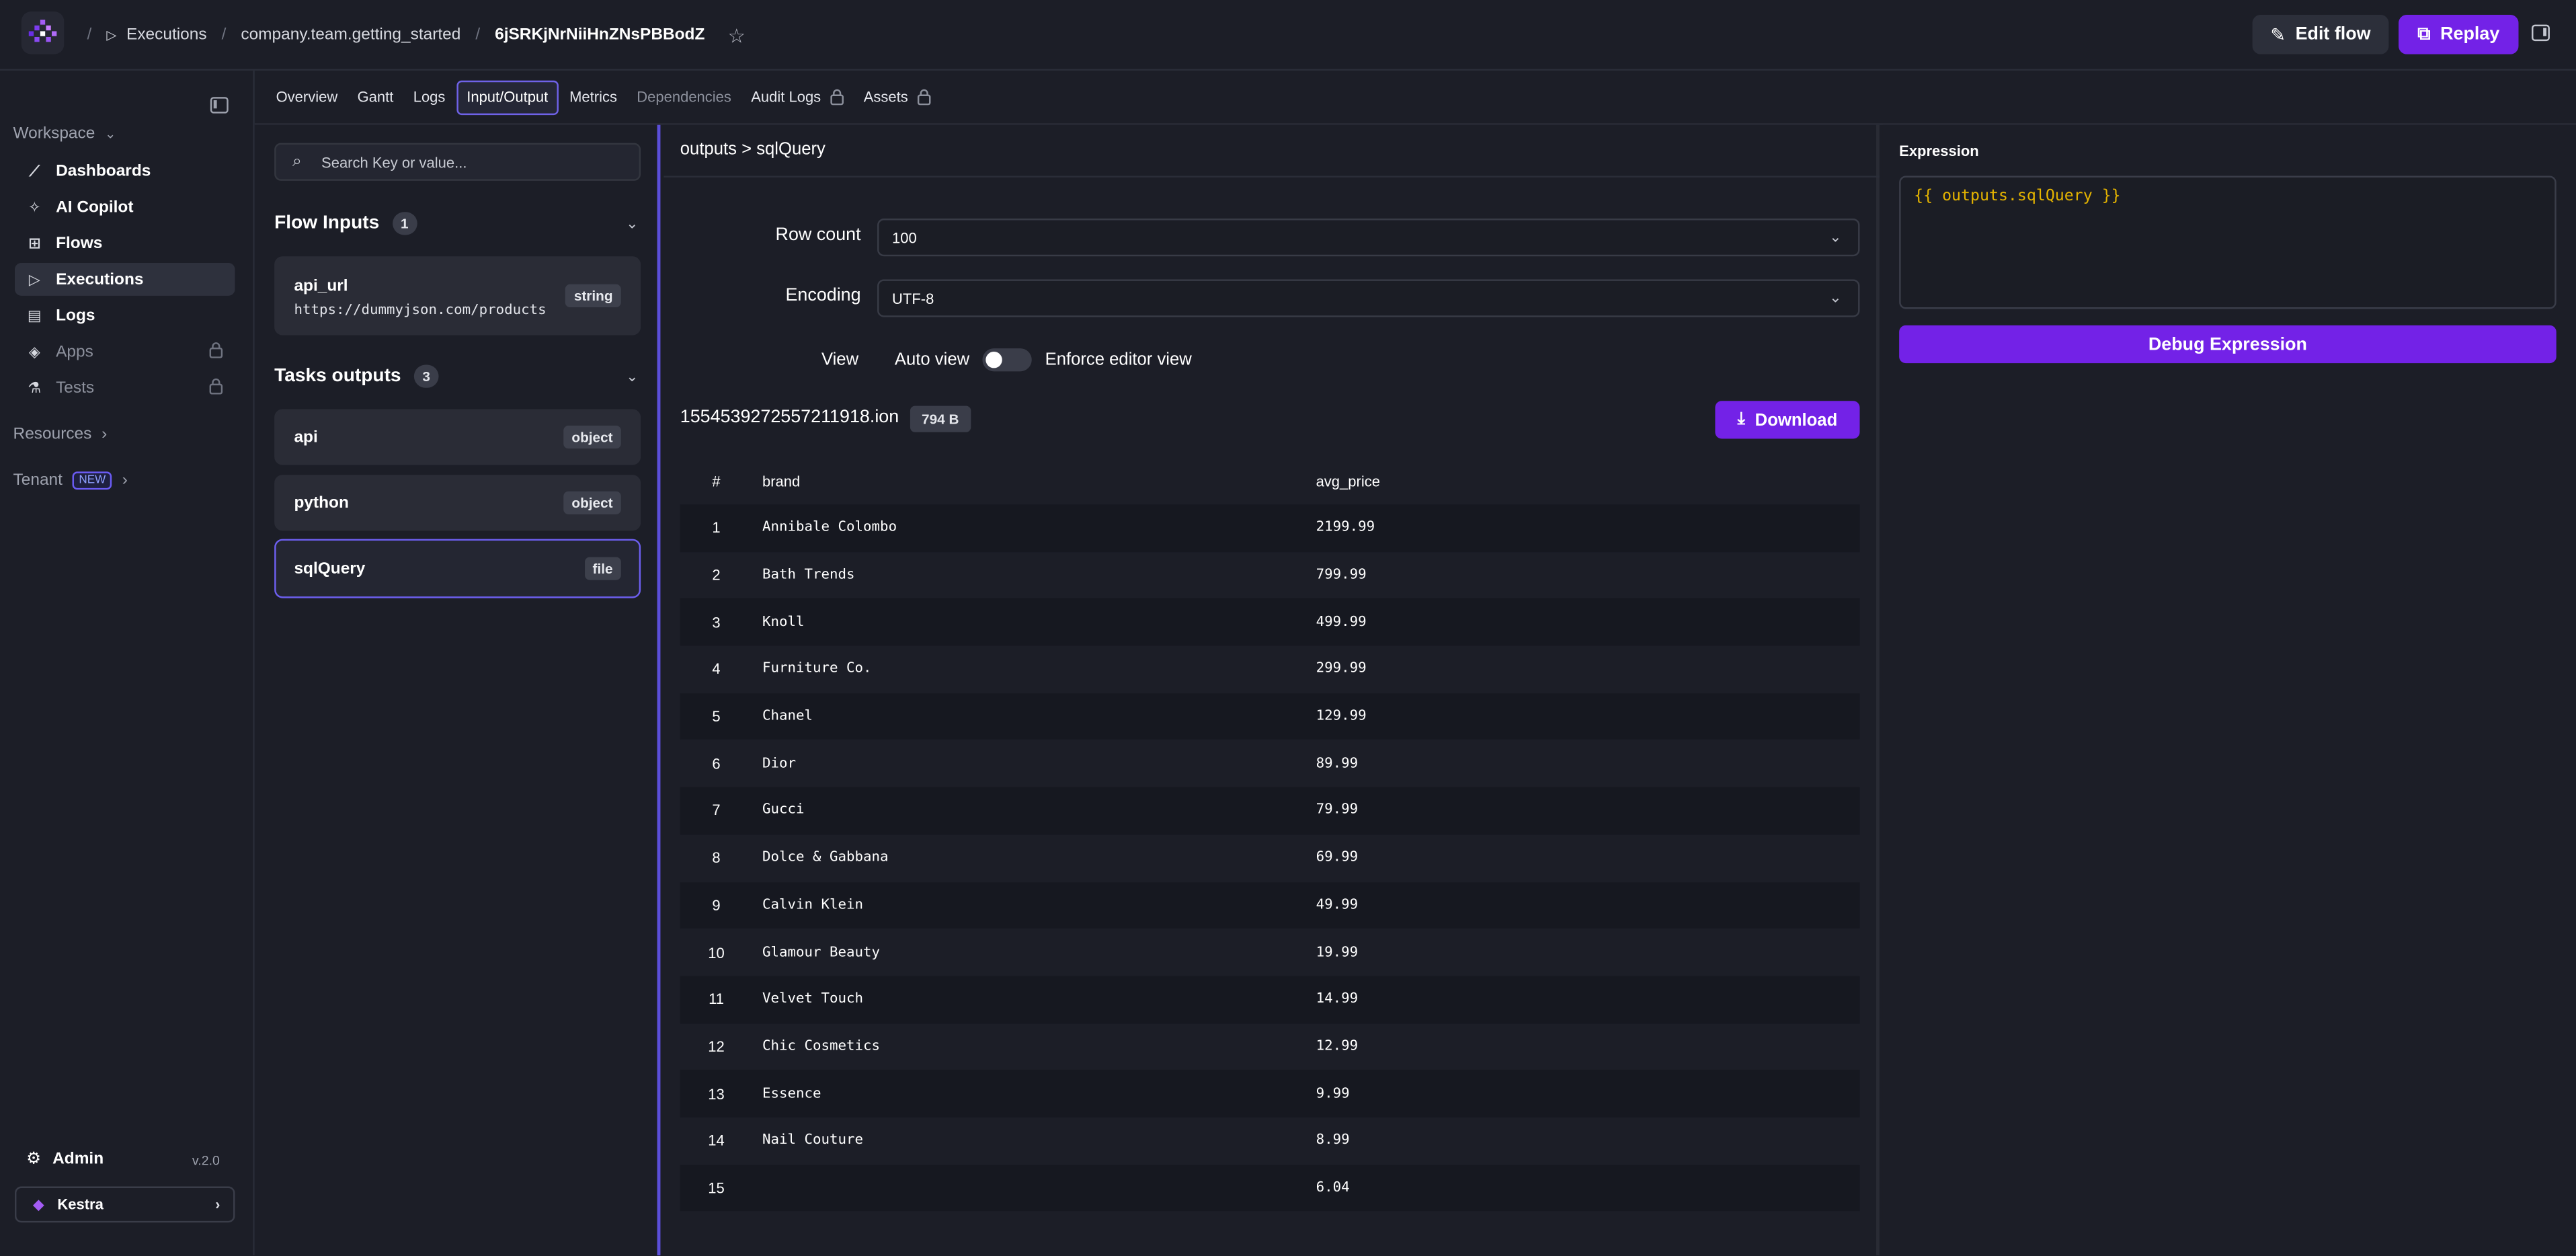  I want to click on brand-cell: Essence, so click(791, 1093).